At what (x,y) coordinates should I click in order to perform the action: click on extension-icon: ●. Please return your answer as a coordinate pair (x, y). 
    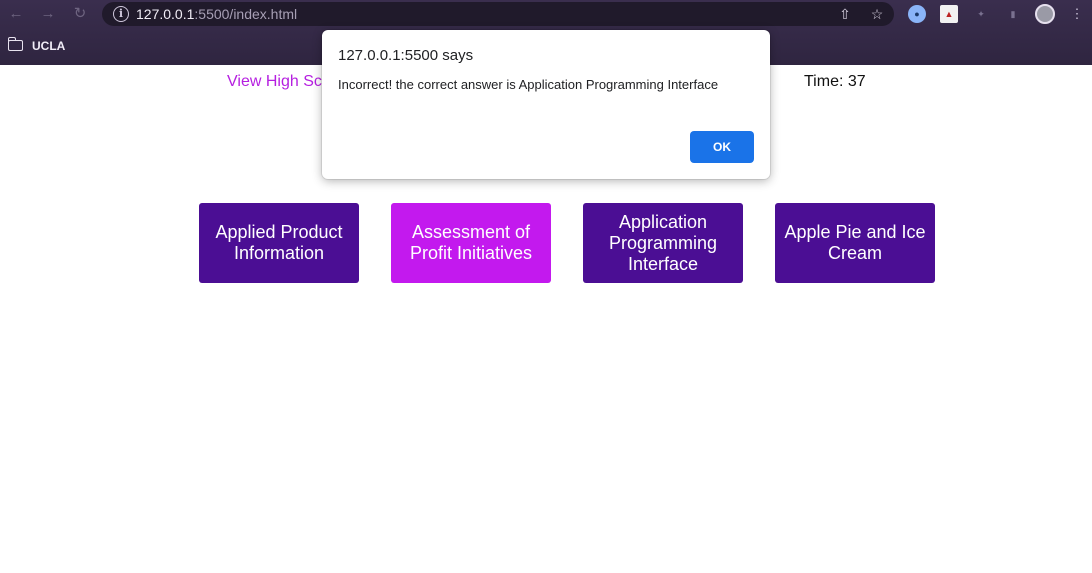
    Looking at the image, I should click on (917, 14).